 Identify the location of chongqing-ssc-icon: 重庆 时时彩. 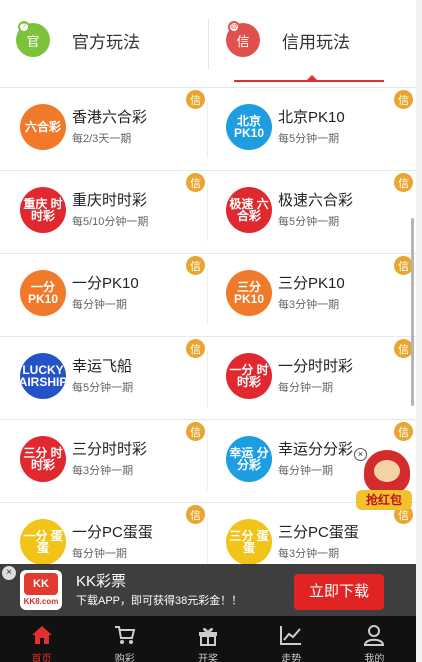
(43, 210).